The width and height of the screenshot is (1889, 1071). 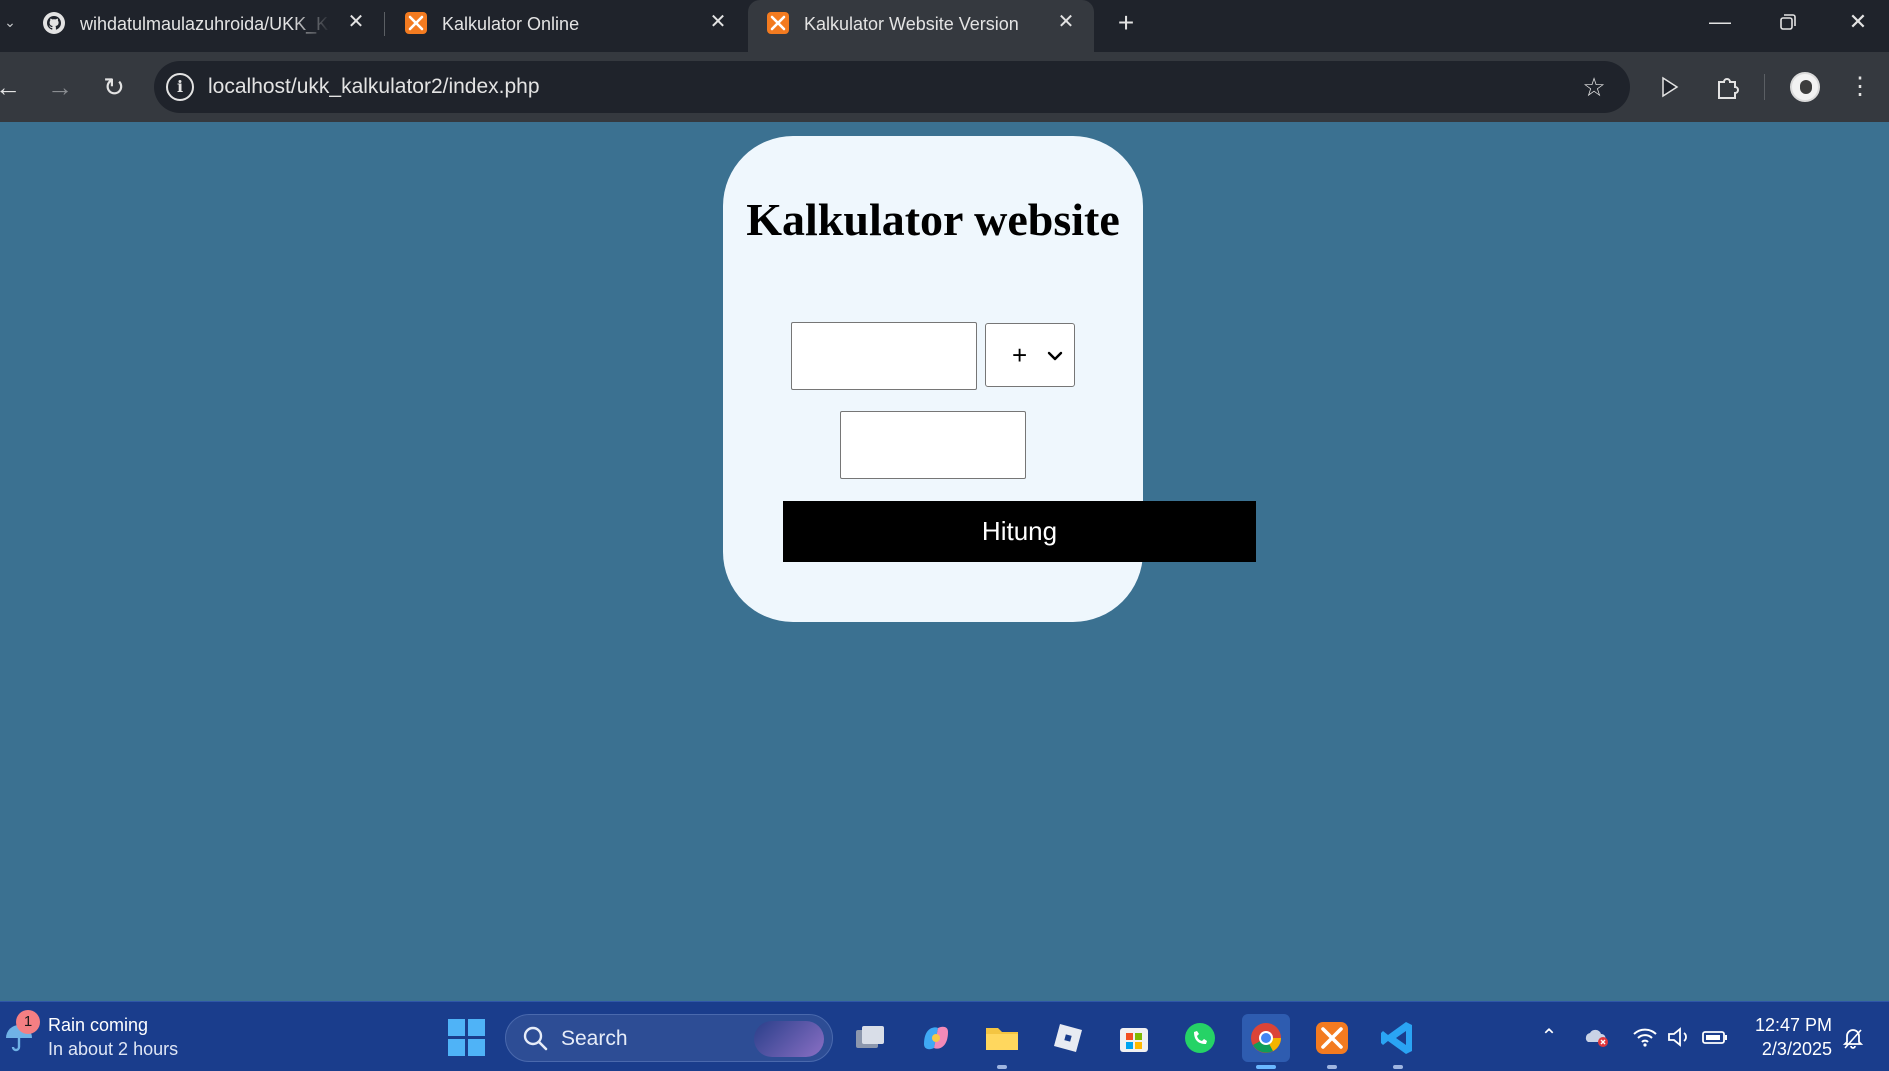 What do you see at coordinates (1126, 24) in the screenshot?
I see `new-tab-button: +` at bounding box center [1126, 24].